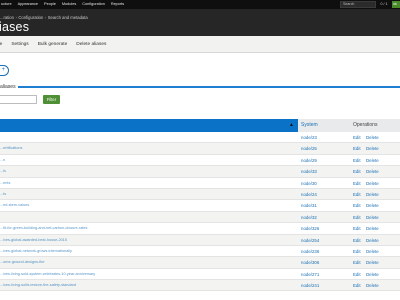 The image size is (400, 300). I want to click on table-header: ▲ System Operations, so click(200, 125).